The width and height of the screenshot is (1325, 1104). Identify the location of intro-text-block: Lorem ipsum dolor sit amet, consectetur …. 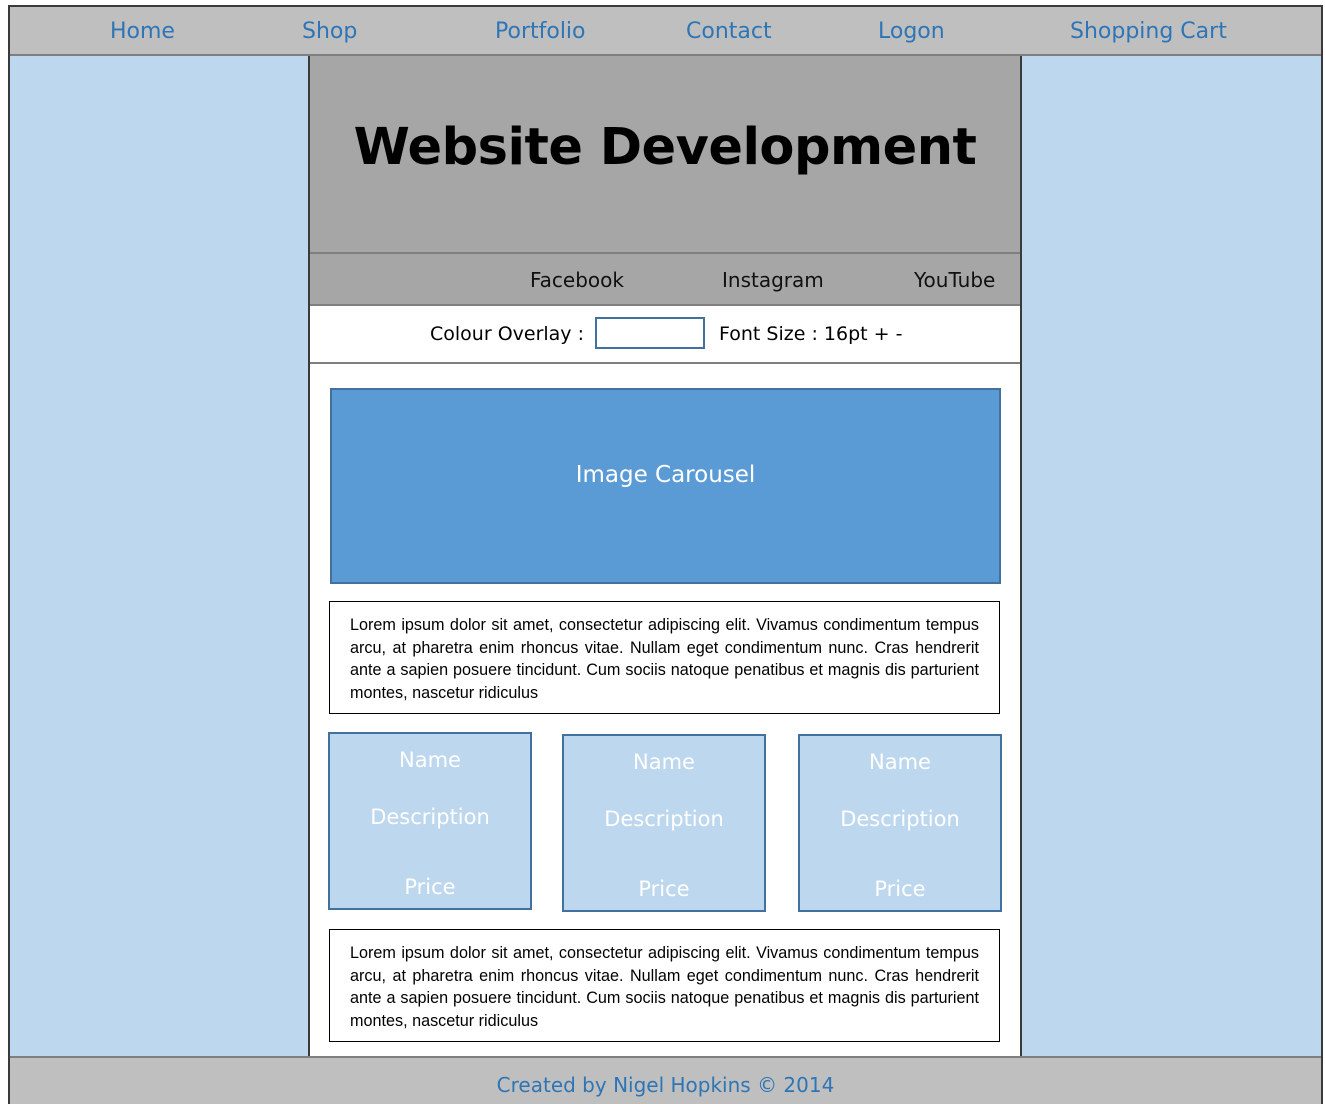
(664, 657).